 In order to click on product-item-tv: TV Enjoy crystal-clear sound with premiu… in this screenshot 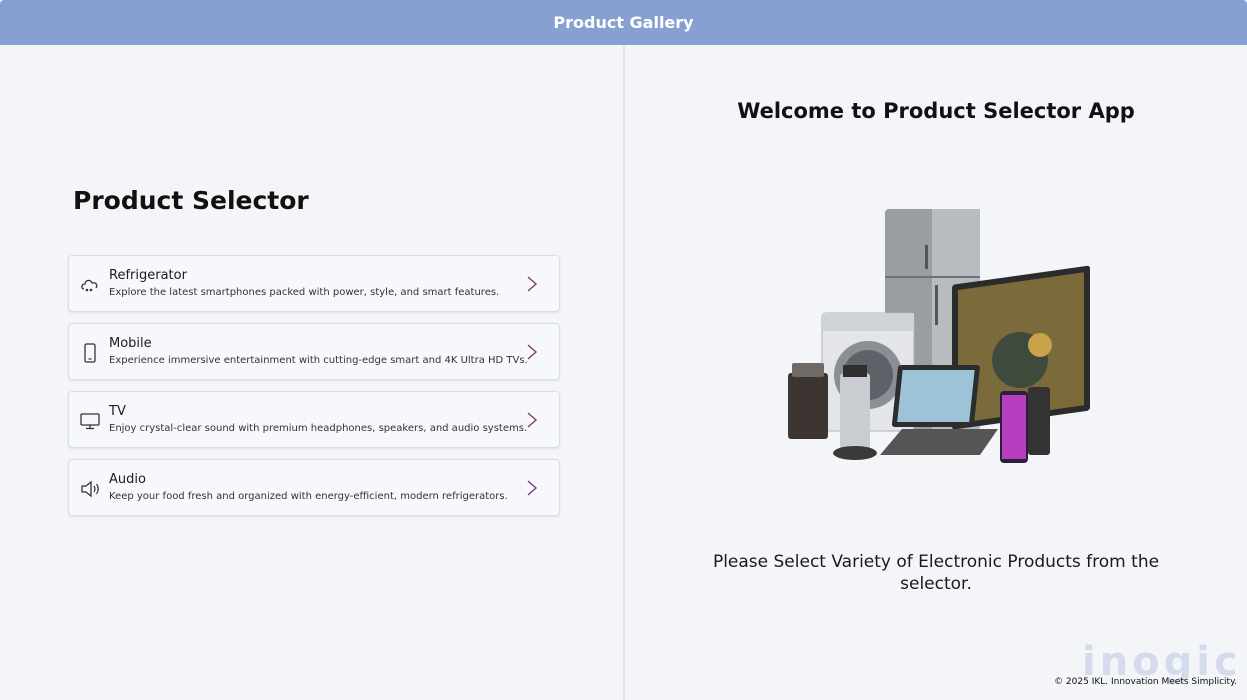, I will do `click(314, 419)`.